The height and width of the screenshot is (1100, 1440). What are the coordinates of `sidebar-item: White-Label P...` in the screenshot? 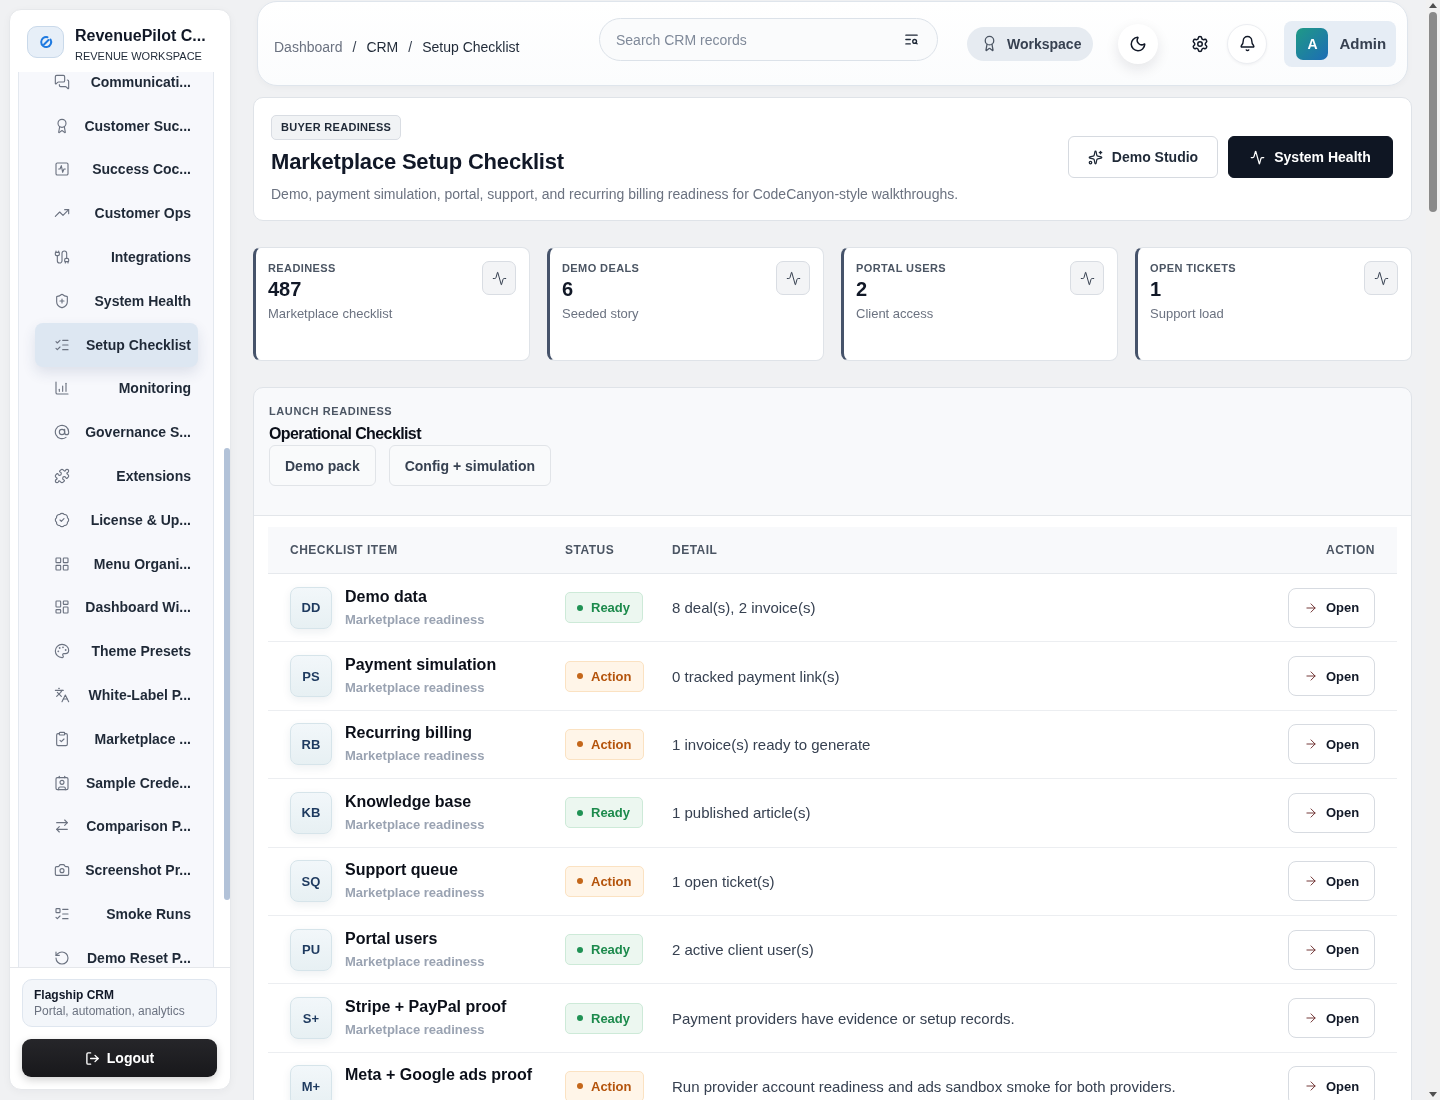 It's located at (116, 695).